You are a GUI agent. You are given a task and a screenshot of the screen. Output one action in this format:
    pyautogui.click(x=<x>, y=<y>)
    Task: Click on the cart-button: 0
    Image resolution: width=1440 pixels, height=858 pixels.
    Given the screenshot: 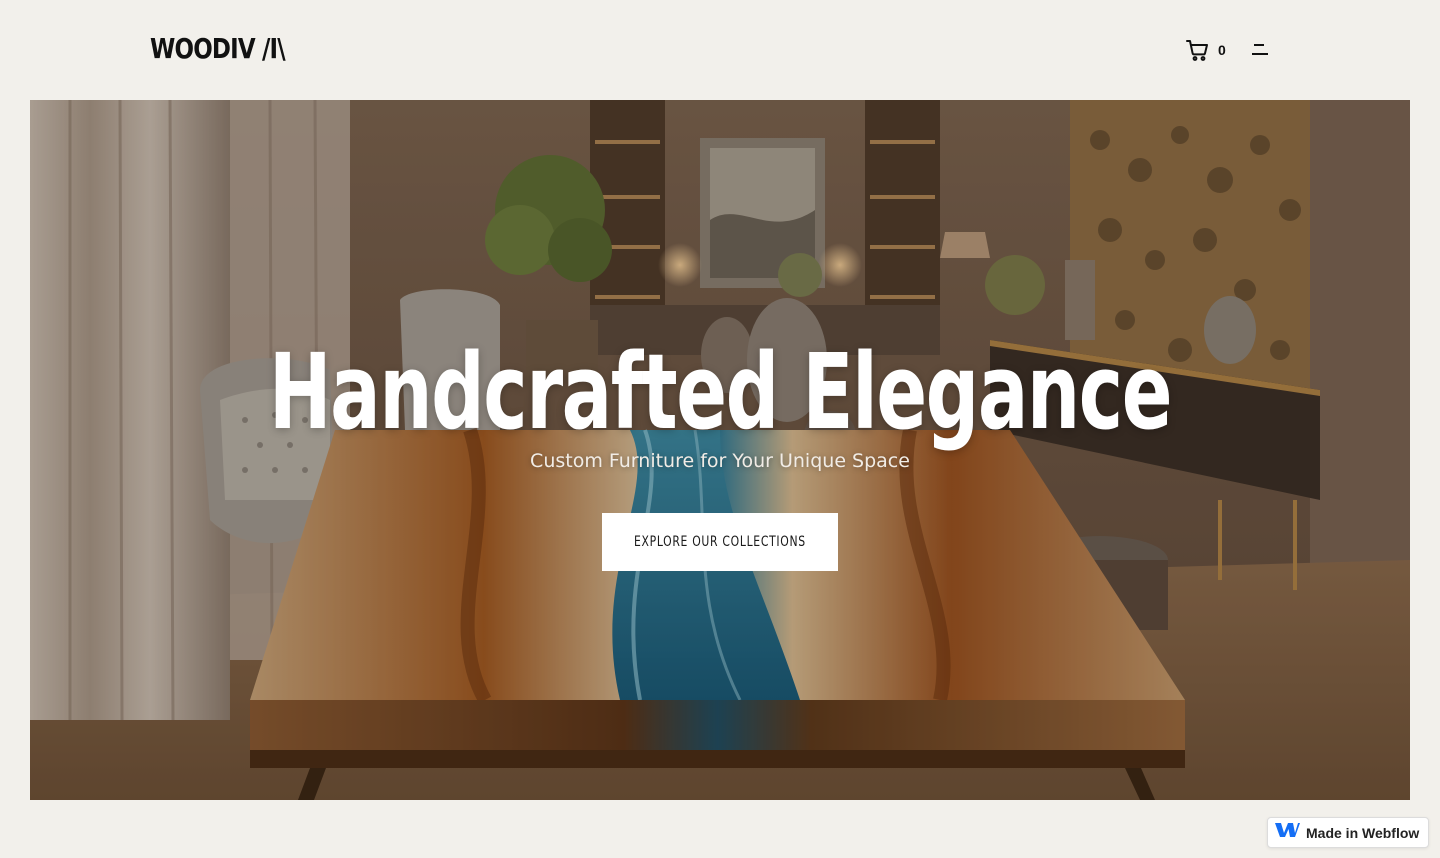 What is the action you would take?
    pyautogui.click(x=1206, y=50)
    